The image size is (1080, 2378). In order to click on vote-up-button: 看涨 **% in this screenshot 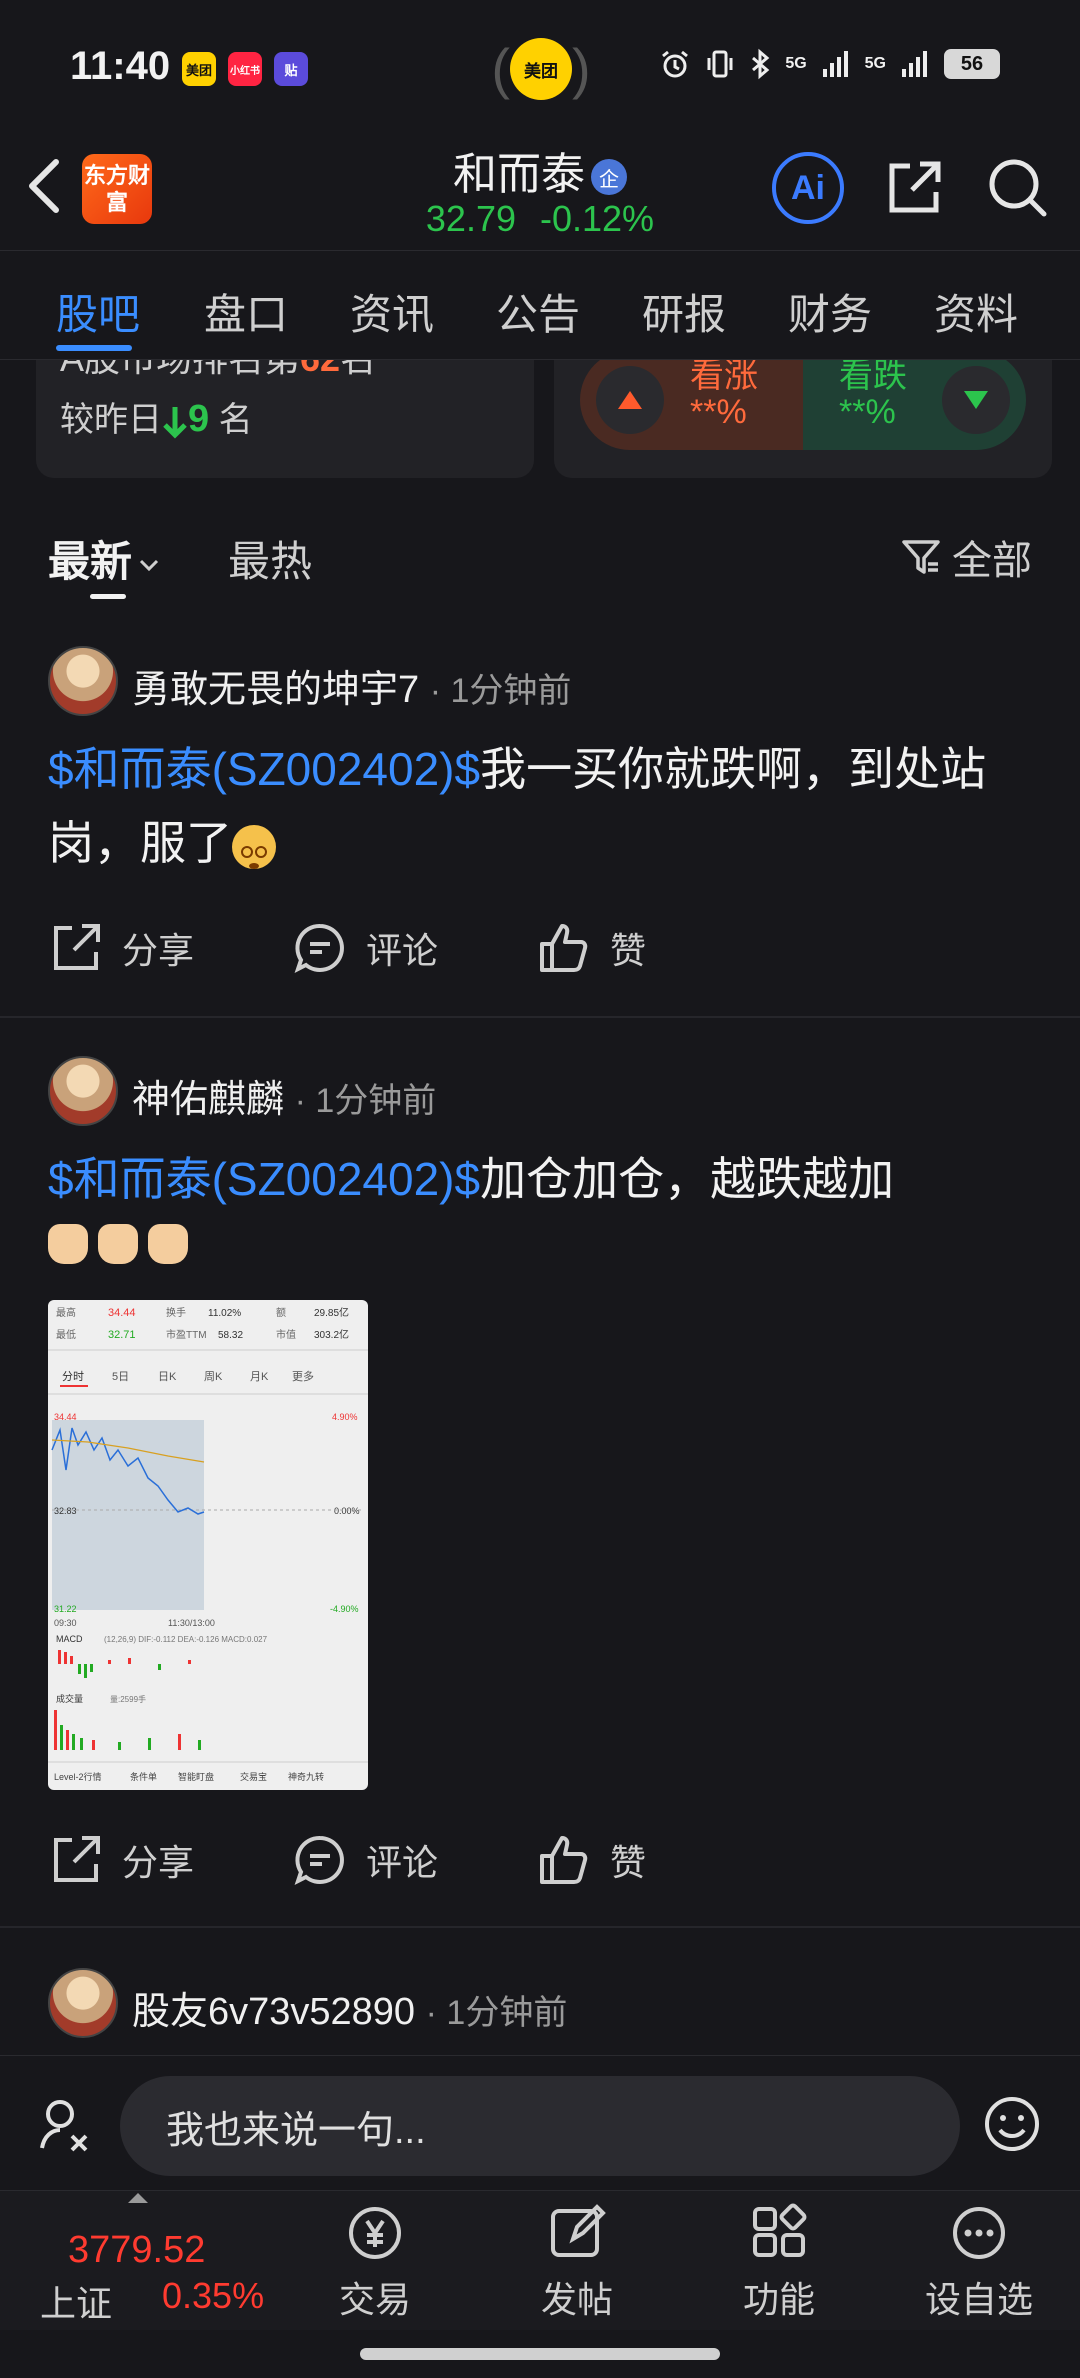, I will do `click(691, 405)`.